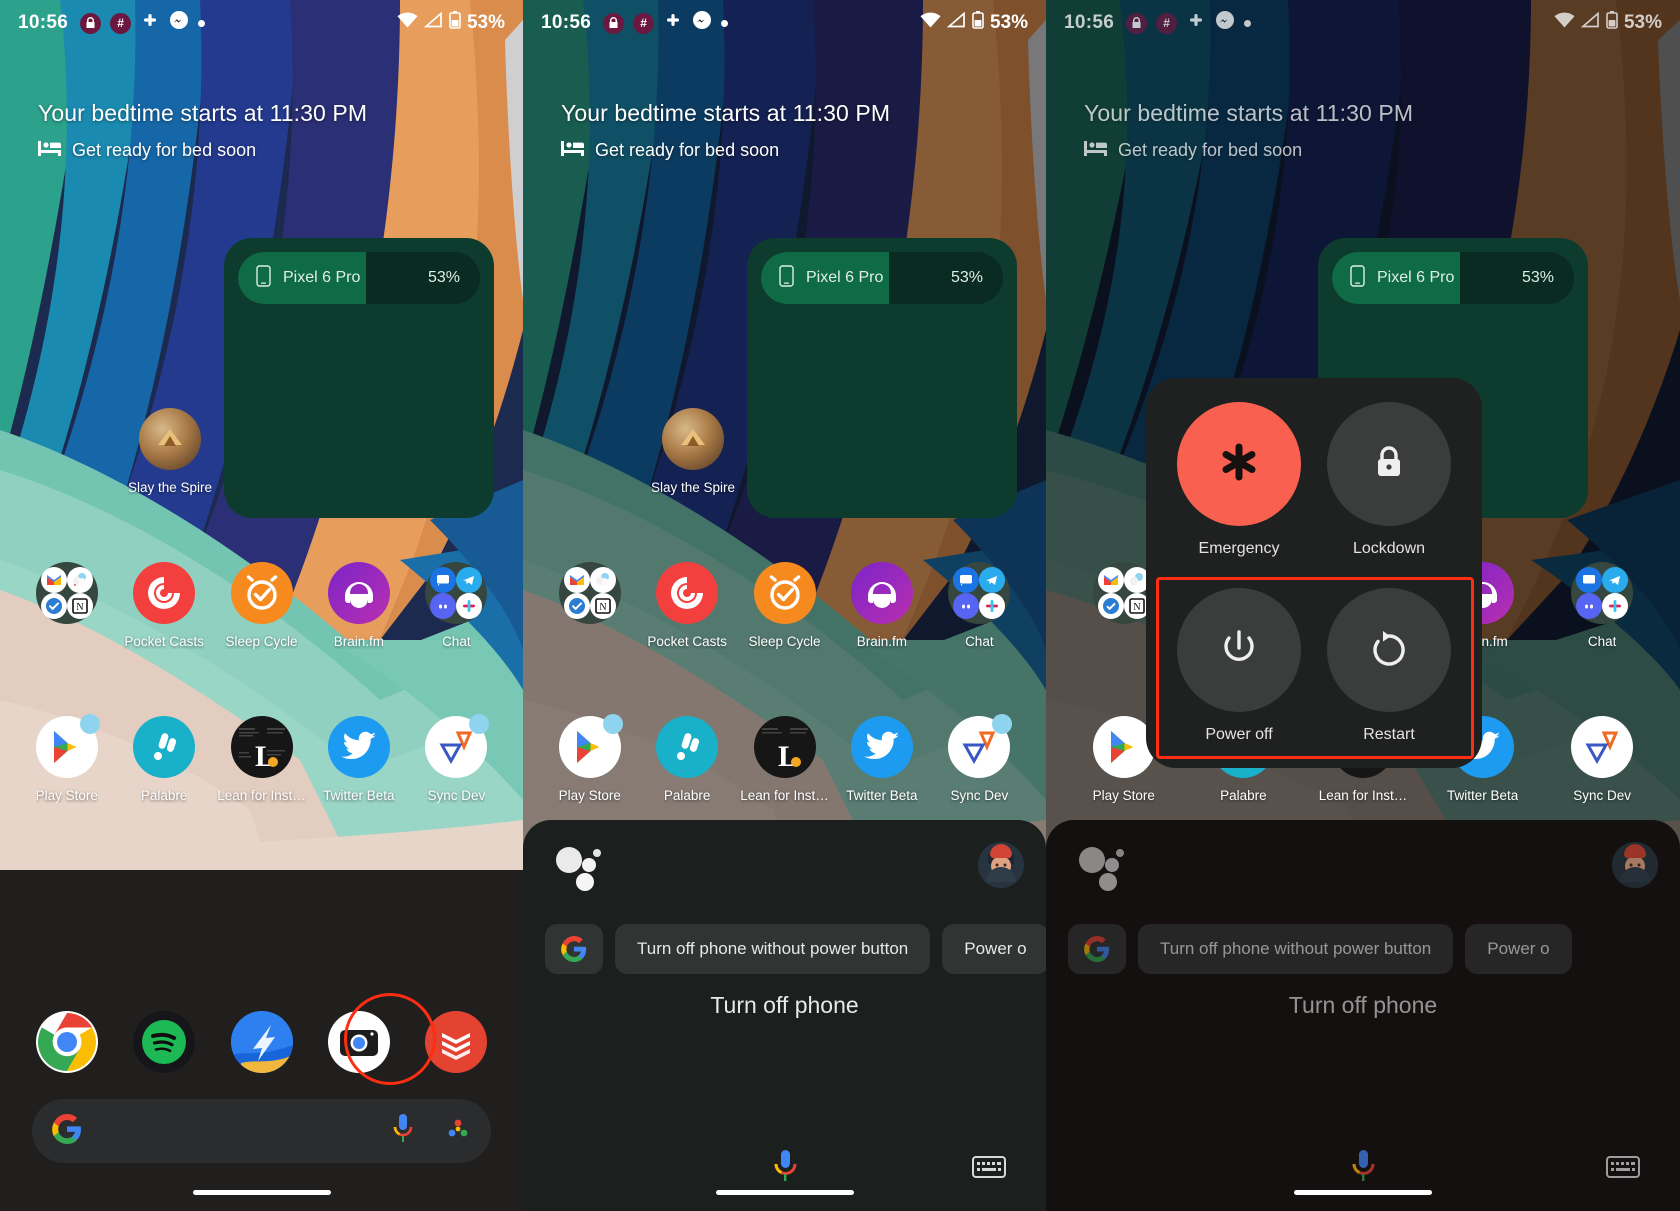 The image size is (1680, 1211). I want to click on google-lens-icon, so click(458, 1131).